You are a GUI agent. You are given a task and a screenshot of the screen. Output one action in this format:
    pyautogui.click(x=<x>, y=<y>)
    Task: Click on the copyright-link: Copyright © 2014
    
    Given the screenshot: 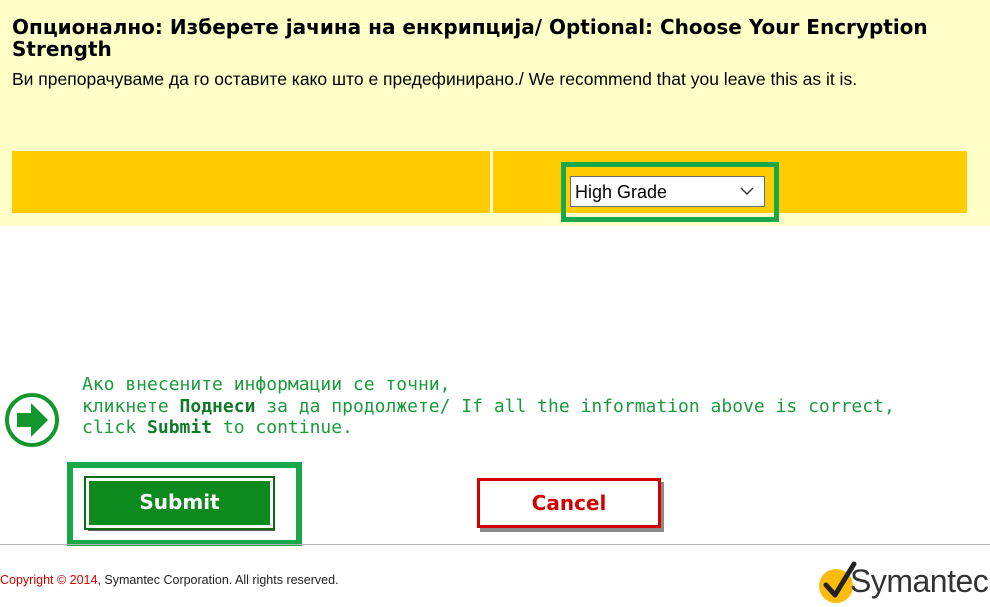 What is the action you would take?
    pyautogui.click(x=48, y=580)
    